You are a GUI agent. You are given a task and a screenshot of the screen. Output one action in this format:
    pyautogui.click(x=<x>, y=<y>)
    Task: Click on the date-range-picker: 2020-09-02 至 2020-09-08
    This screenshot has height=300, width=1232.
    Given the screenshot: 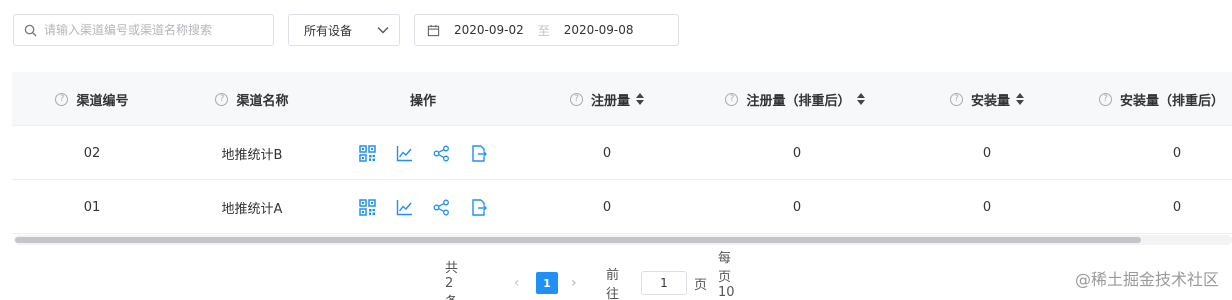 What is the action you would take?
    pyautogui.click(x=546, y=30)
    